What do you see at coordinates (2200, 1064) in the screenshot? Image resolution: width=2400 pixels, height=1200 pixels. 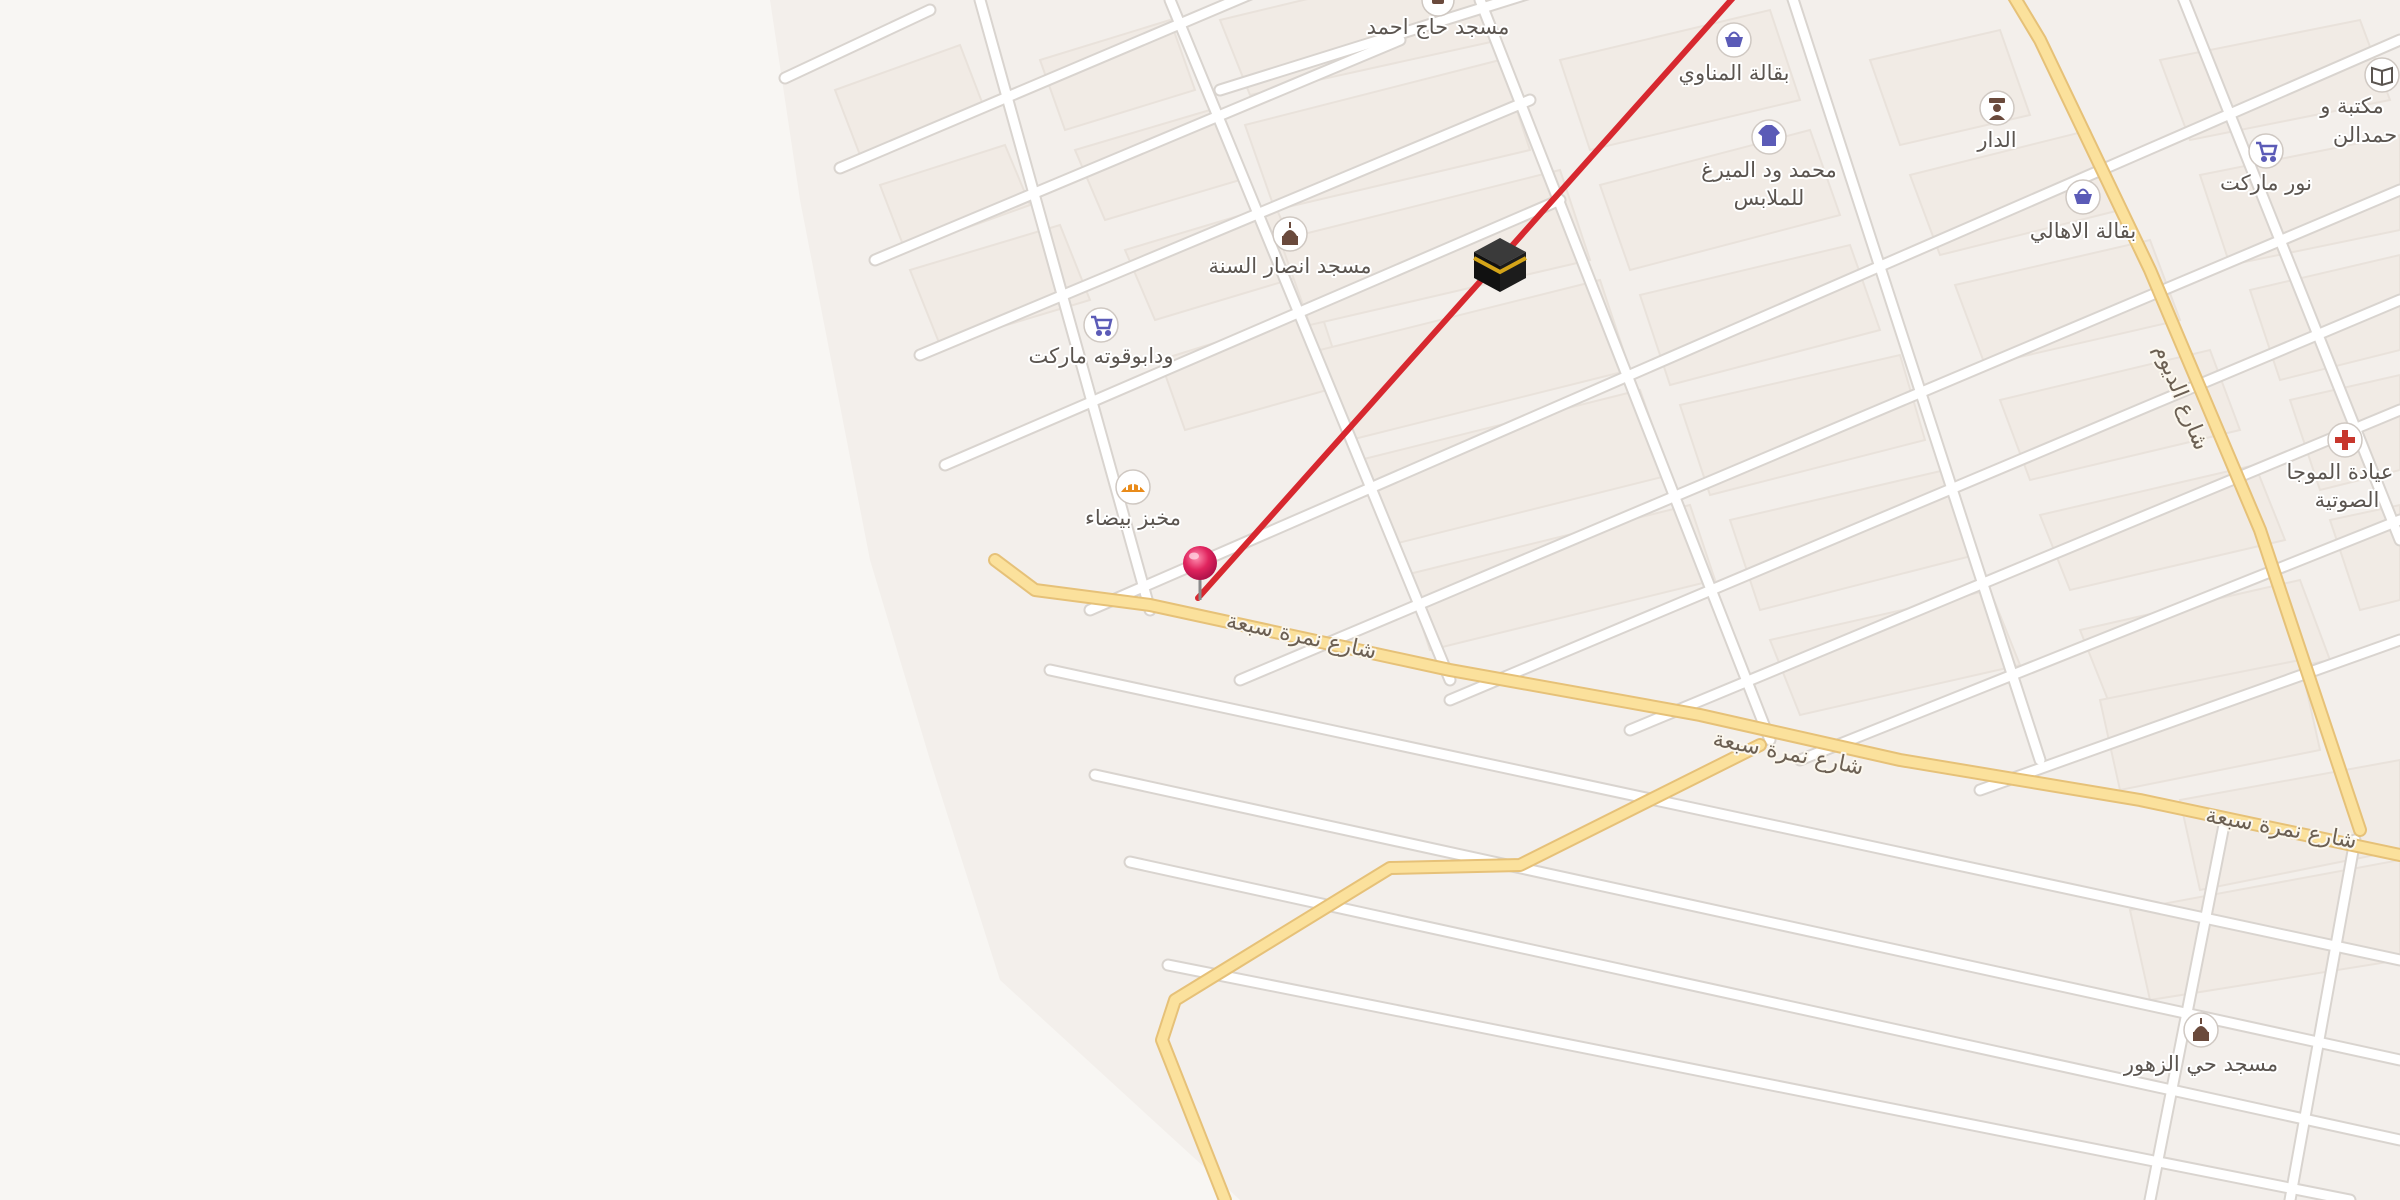 I see `poi-label: مسجد حي الزهور` at bounding box center [2200, 1064].